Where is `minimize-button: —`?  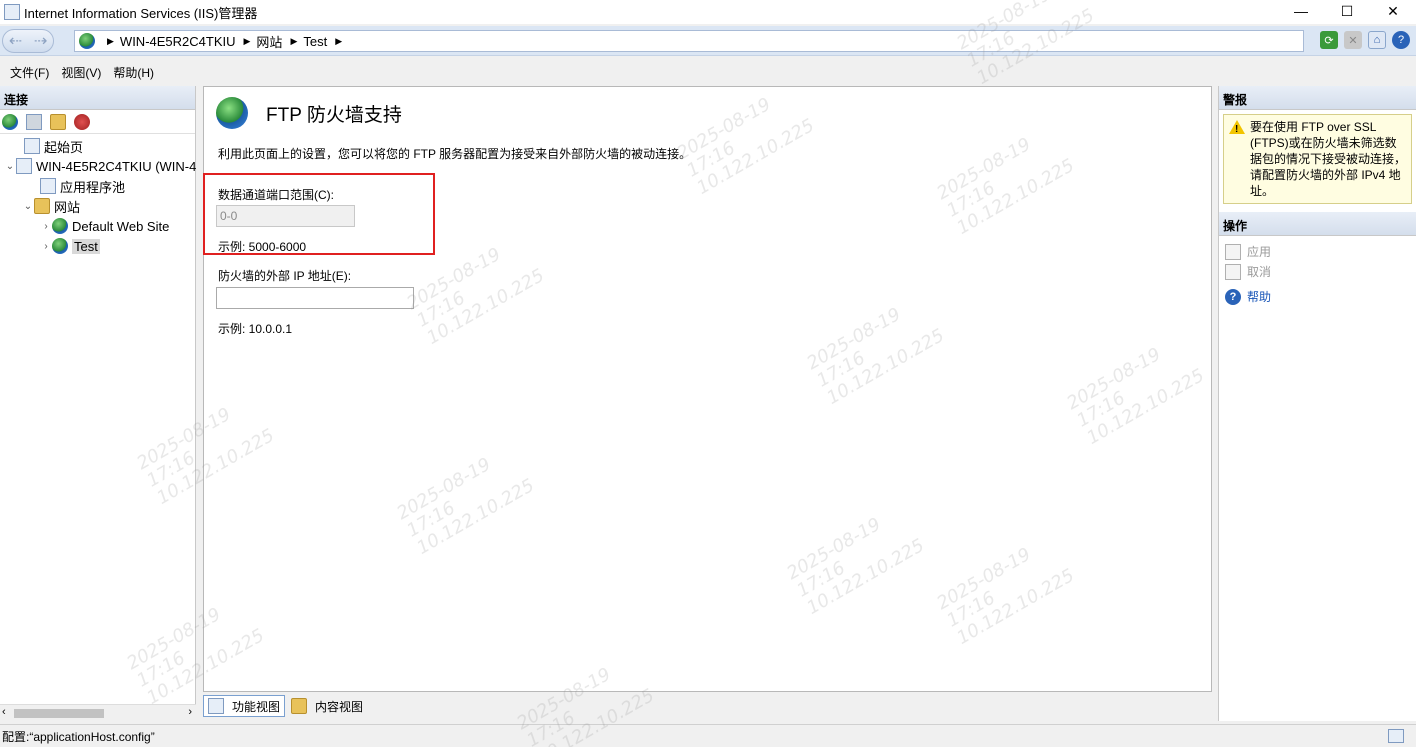
minimize-button: — is located at coordinates (1301, 11).